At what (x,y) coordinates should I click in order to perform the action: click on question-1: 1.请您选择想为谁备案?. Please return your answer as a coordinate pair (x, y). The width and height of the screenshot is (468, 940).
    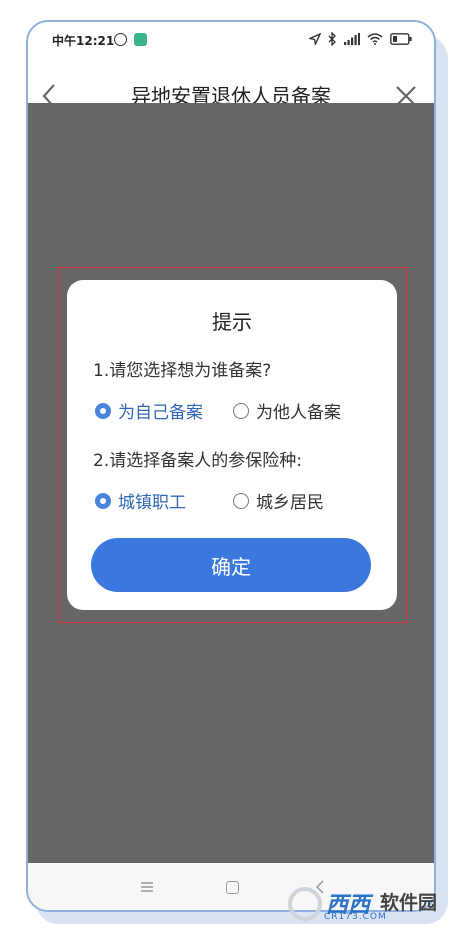
    Looking at the image, I should click on (182, 371).